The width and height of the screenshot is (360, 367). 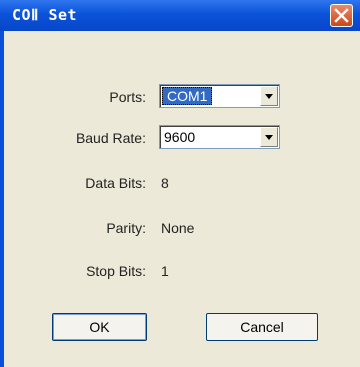 What do you see at coordinates (219, 137) in the screenshot?
I see `baud-rate-select: 9600` at bounding box center [219, 137].